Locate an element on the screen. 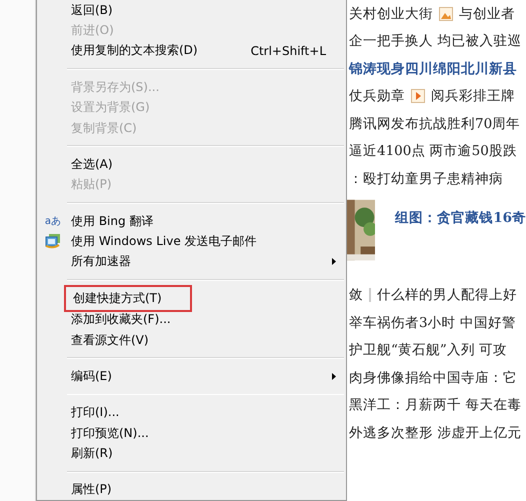 This screenshot has width=526, height=501. news-link: 外逃多次整形 涉虚开上亿元 is located at coordinates (435, 433).